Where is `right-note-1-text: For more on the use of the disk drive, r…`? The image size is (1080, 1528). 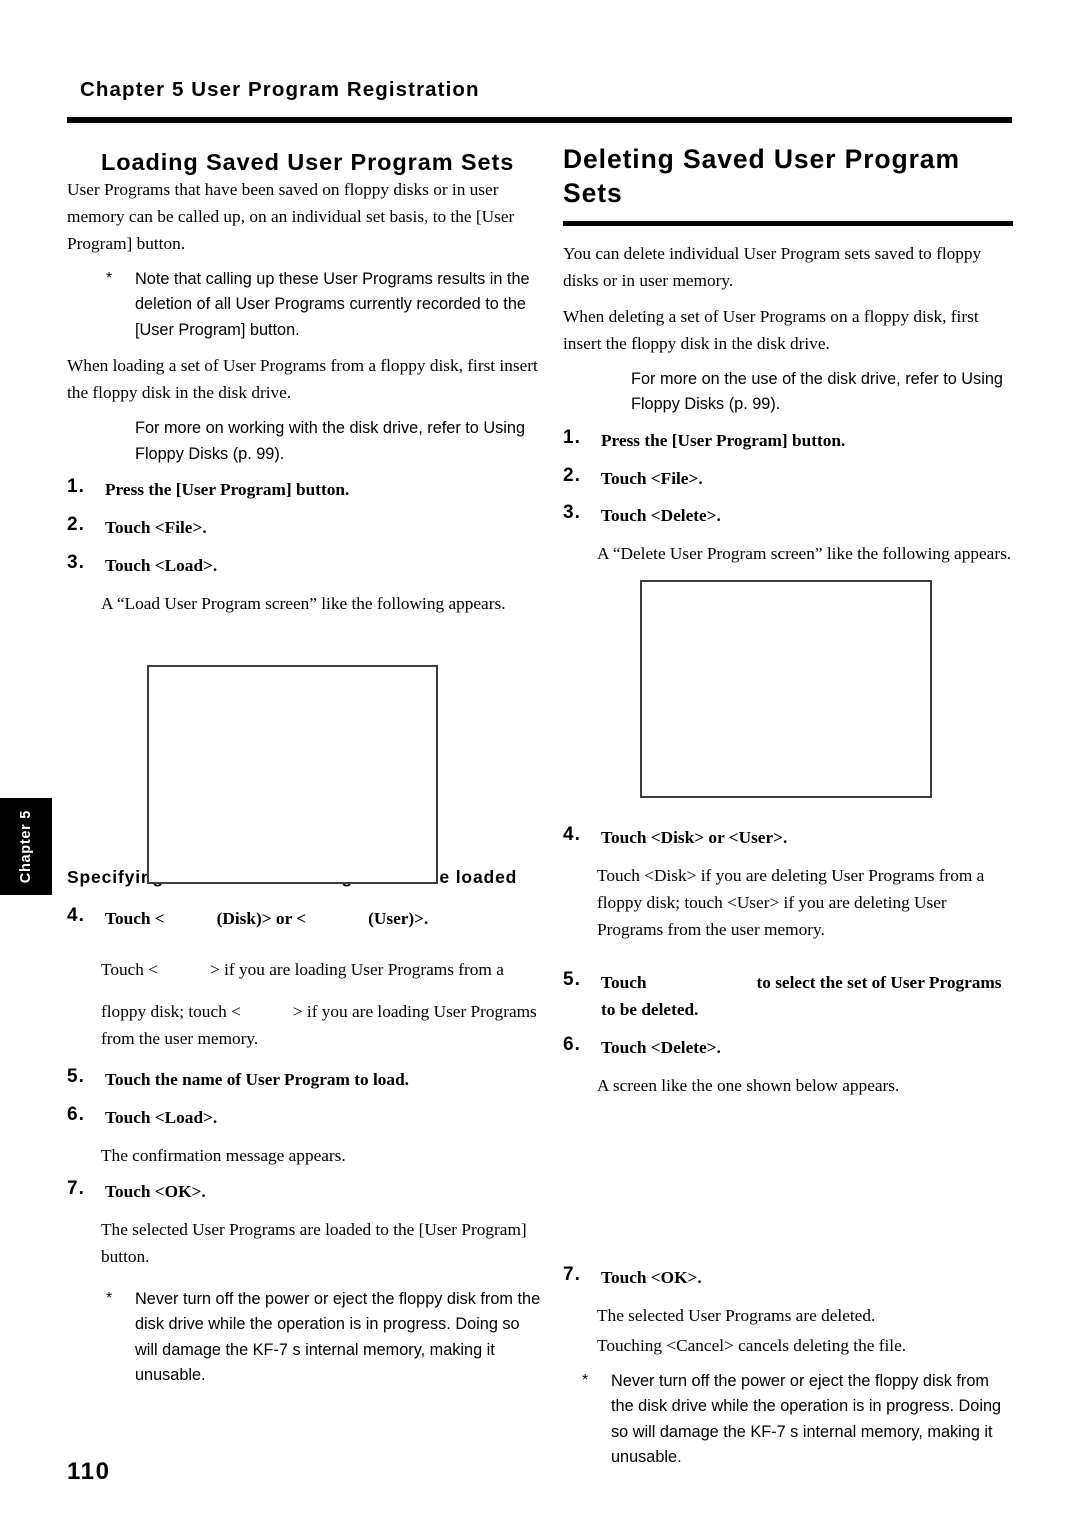
right-note-1-text: For more on the use of the disk drive, r… is located at coordinates (817, 391).